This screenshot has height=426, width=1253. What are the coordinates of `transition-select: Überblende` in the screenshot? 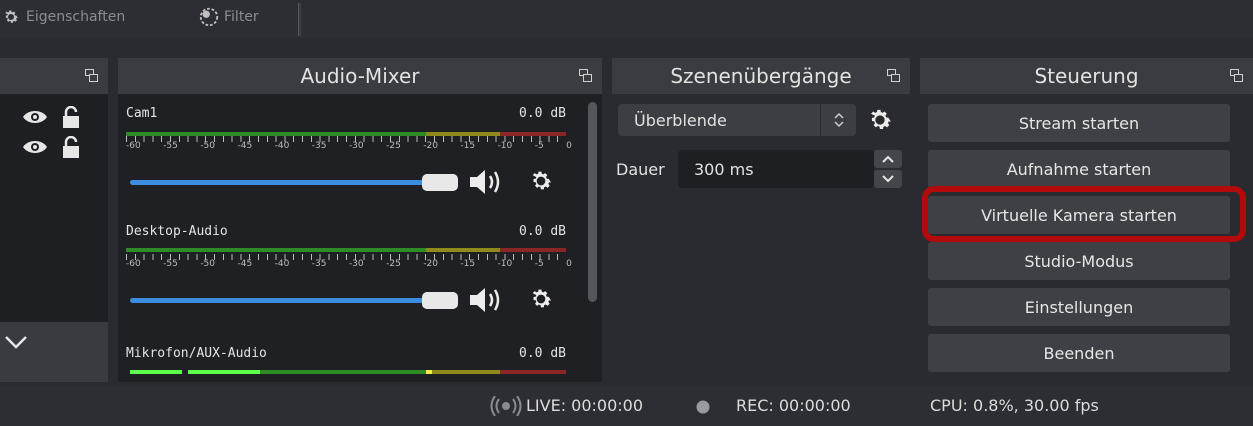 It's located at (737, 120).